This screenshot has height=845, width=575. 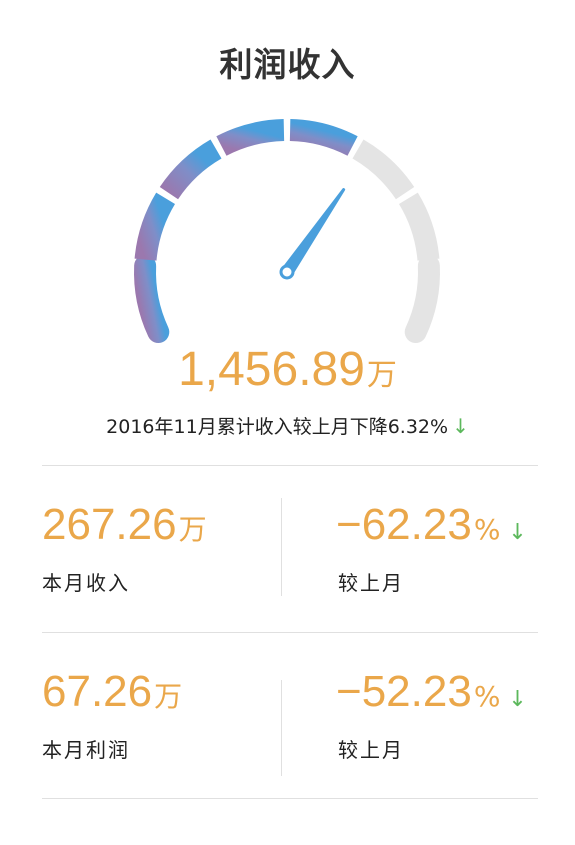 I want to click on monthly-revenue-unit: 万, so click(x=192, y=529).